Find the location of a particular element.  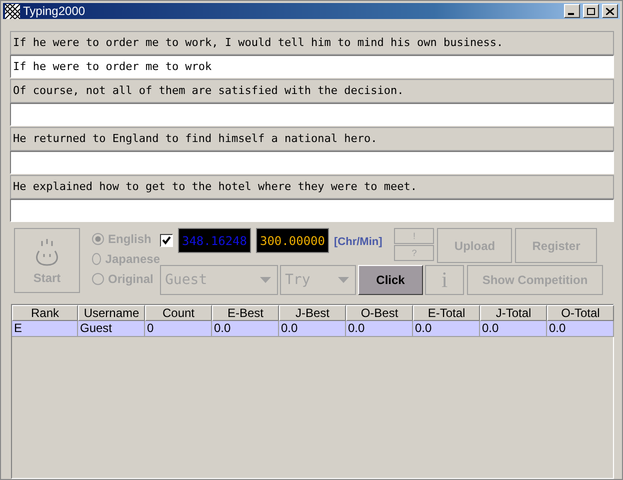

column-header: E-Total is located at coordinates (446, 313).